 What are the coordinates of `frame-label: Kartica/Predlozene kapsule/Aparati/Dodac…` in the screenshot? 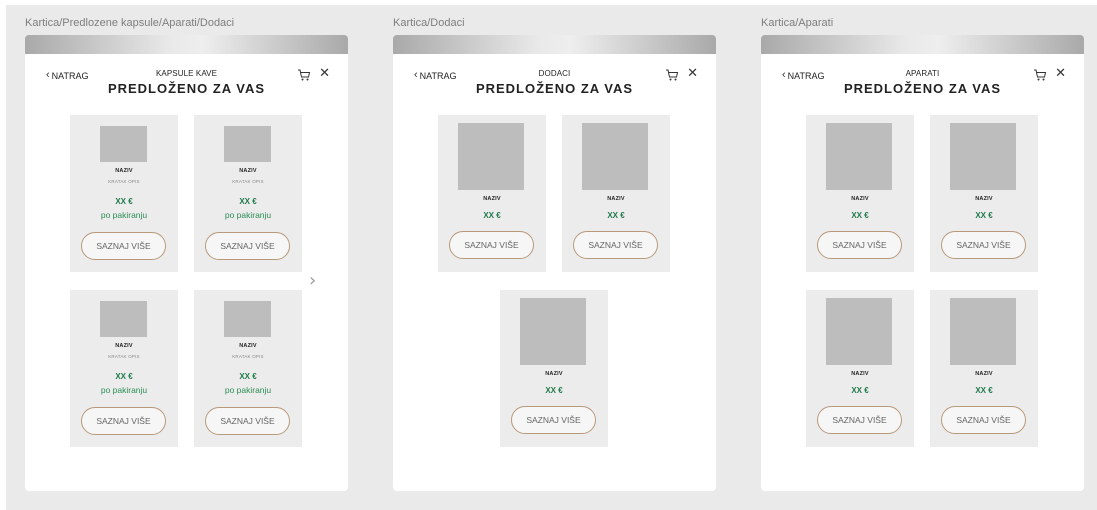 It's located at (130, 23).